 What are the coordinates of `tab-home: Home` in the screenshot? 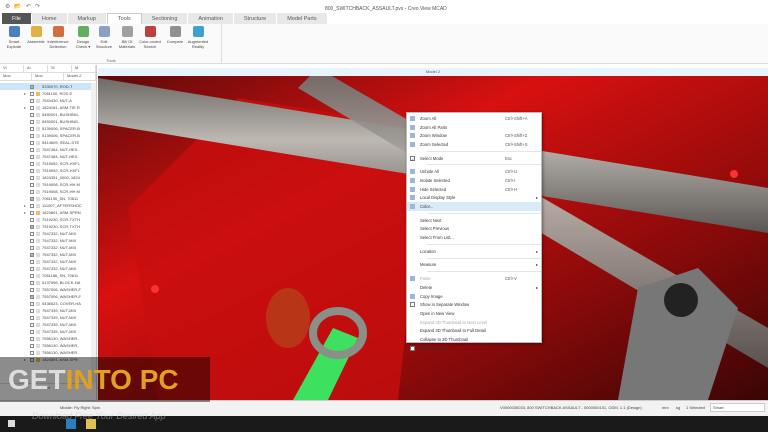 It's located at (49, 18).